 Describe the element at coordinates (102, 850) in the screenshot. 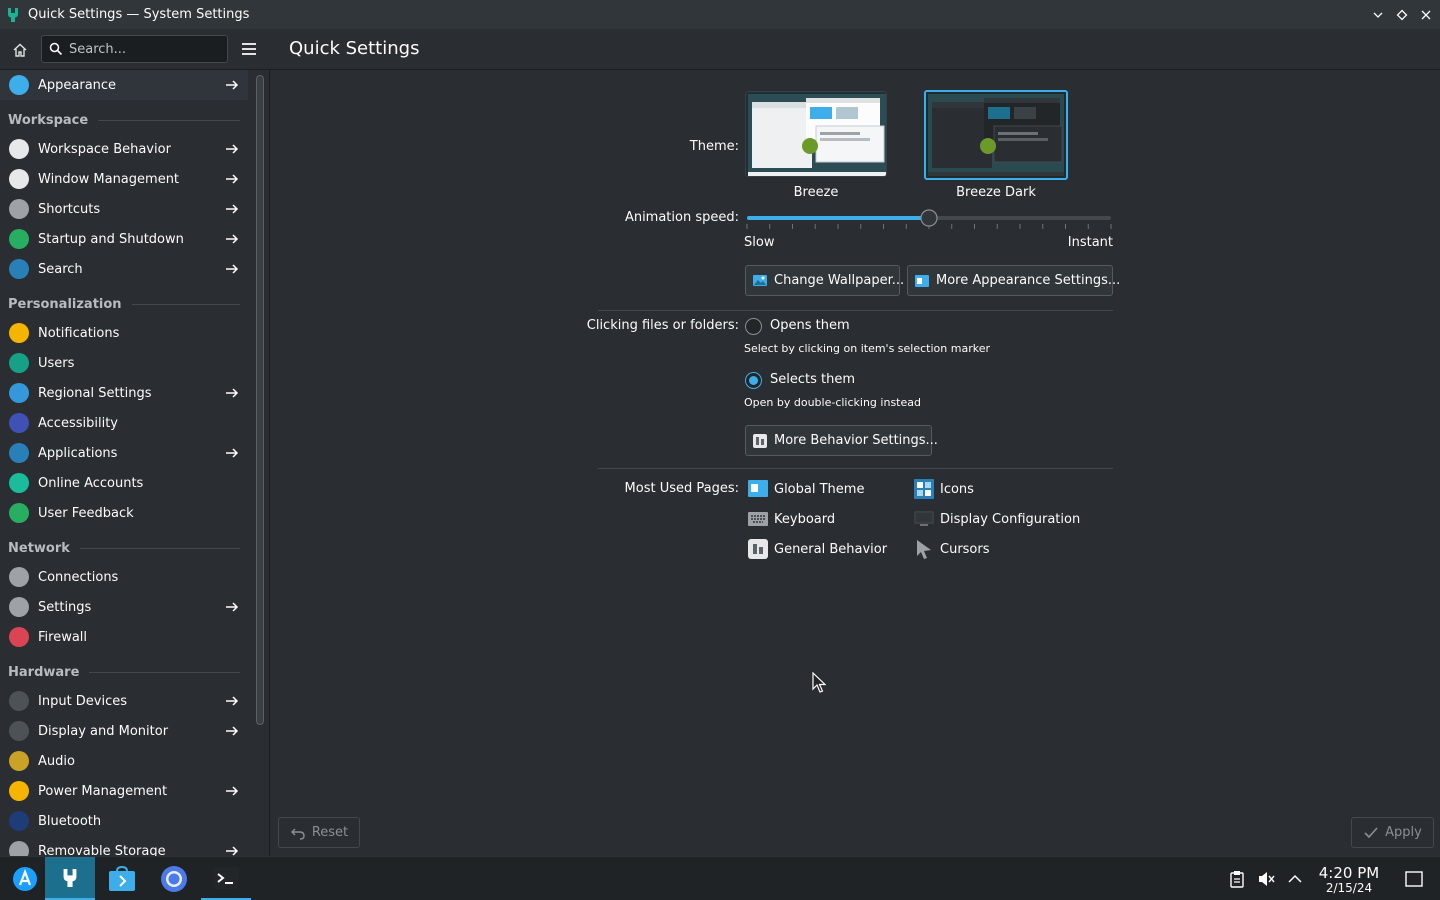

I see `sidebar-item-label: Removable Storage` at that location.